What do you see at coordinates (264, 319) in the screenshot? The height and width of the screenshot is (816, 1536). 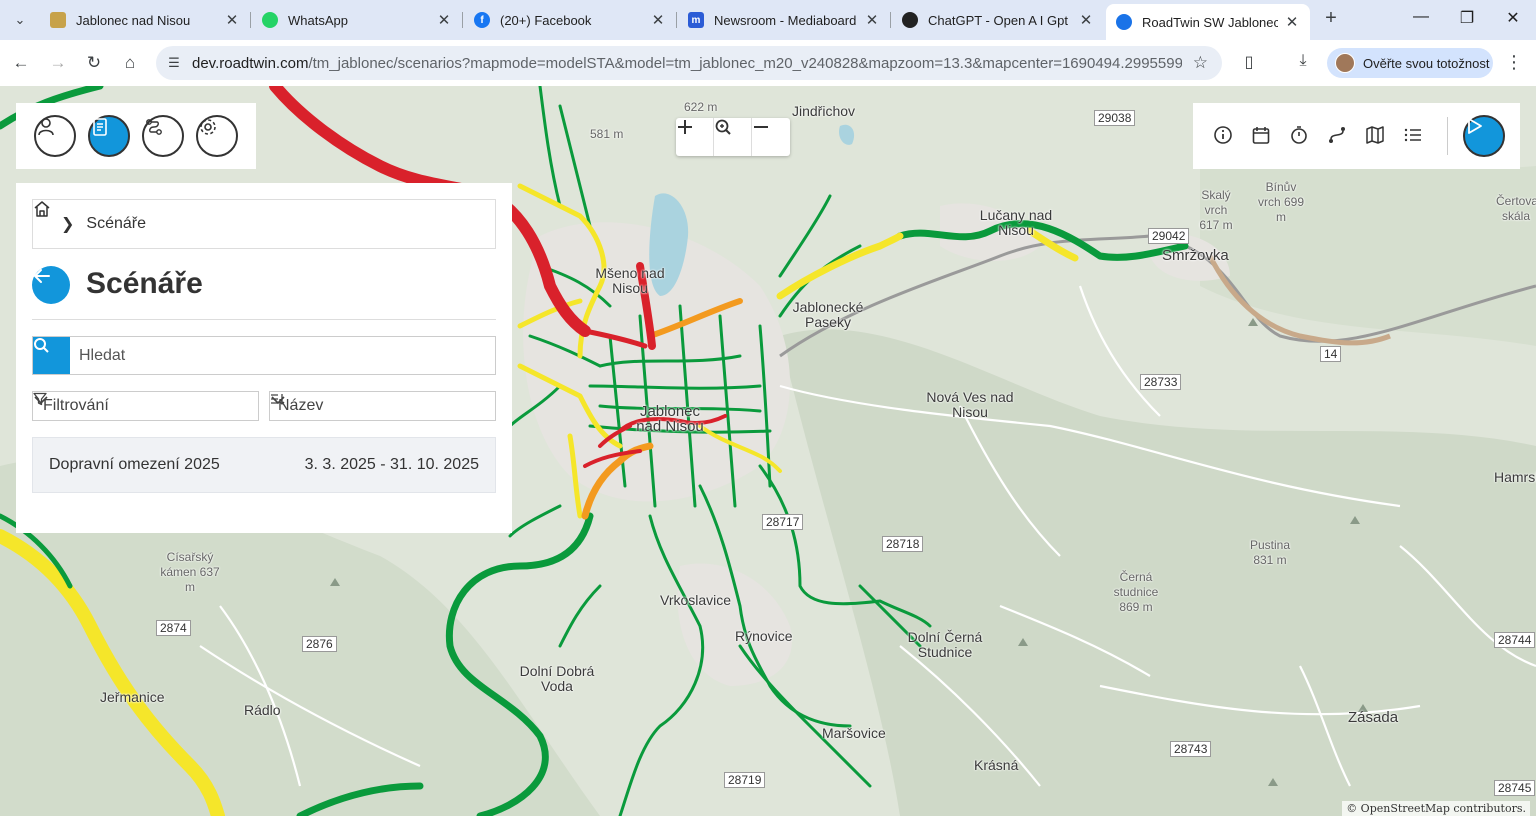 I see `divider` at bounding box center [264, 319].